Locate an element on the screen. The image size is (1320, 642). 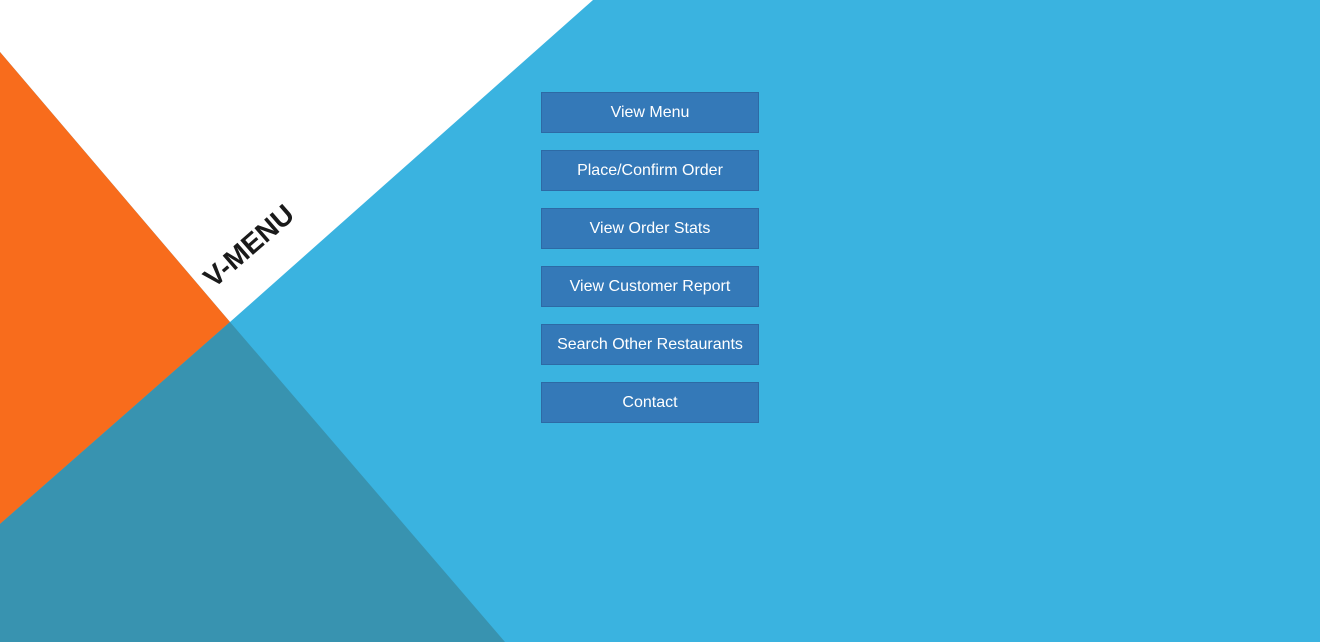
contact-button: Contact is located at coordinates (650, 402).